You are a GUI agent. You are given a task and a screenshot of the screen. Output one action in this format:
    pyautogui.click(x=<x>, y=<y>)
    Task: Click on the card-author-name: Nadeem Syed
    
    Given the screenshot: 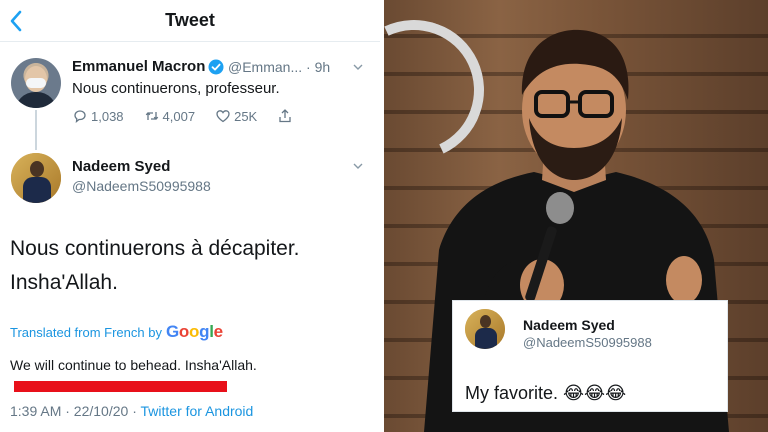 What is the action you would take?
    pyautogui.click(x=569, y=325)
    